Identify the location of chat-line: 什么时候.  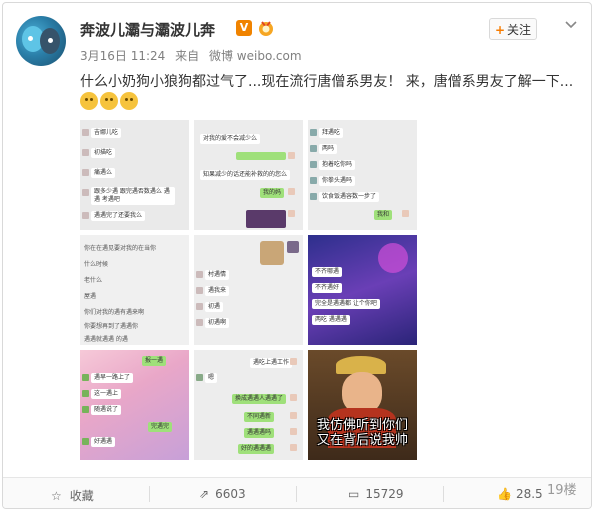
(96, 264).